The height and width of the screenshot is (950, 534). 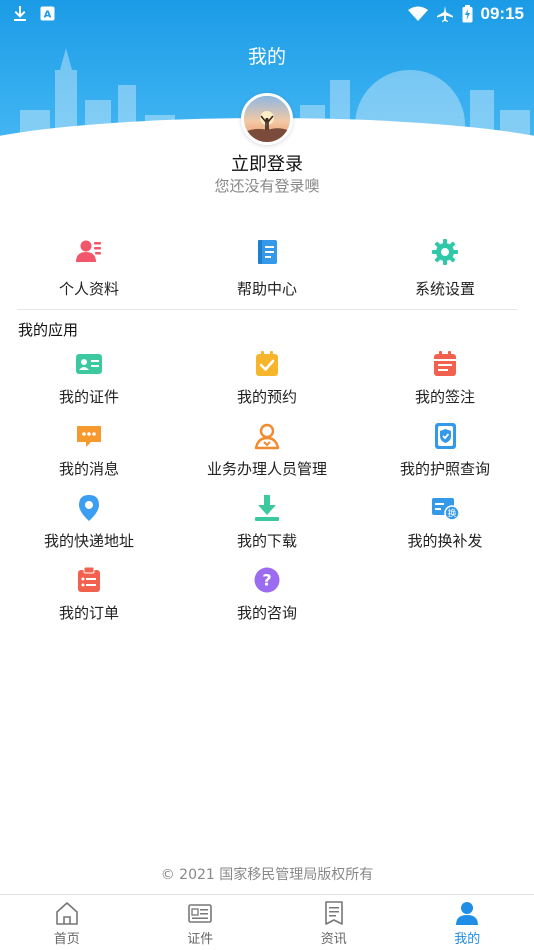 I want to click on question-icon: ?, so click(x=267, y=580).